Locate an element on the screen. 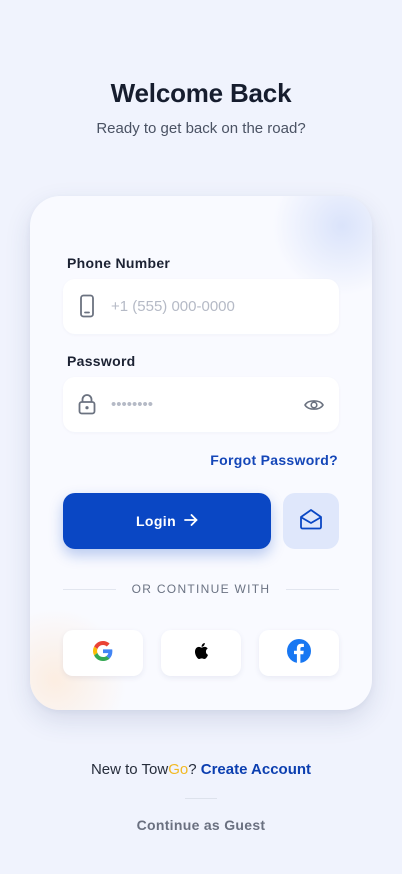 The height and width of the screenshot is (874, 402). envelope-open-icon is located at coordinates (311, 521).